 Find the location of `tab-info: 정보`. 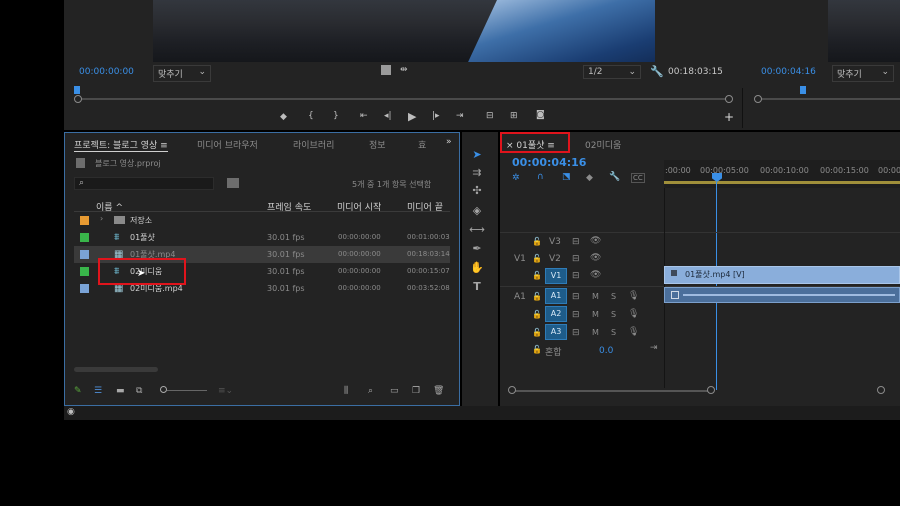

tab-info: 정보 is located at coordinates (377, 144).